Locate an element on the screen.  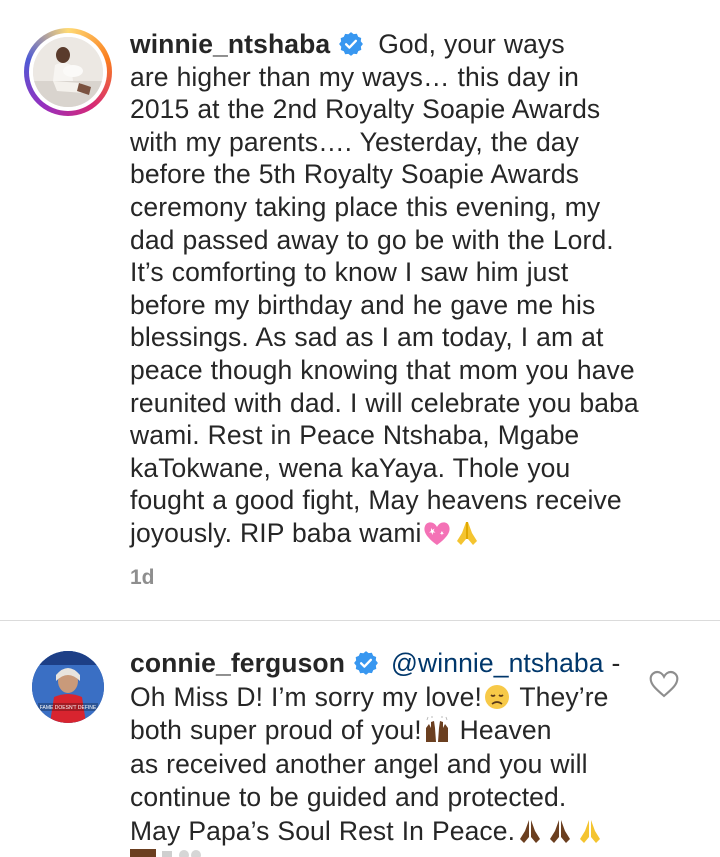
raising-hands-icon is located at coordinates (436, 729).